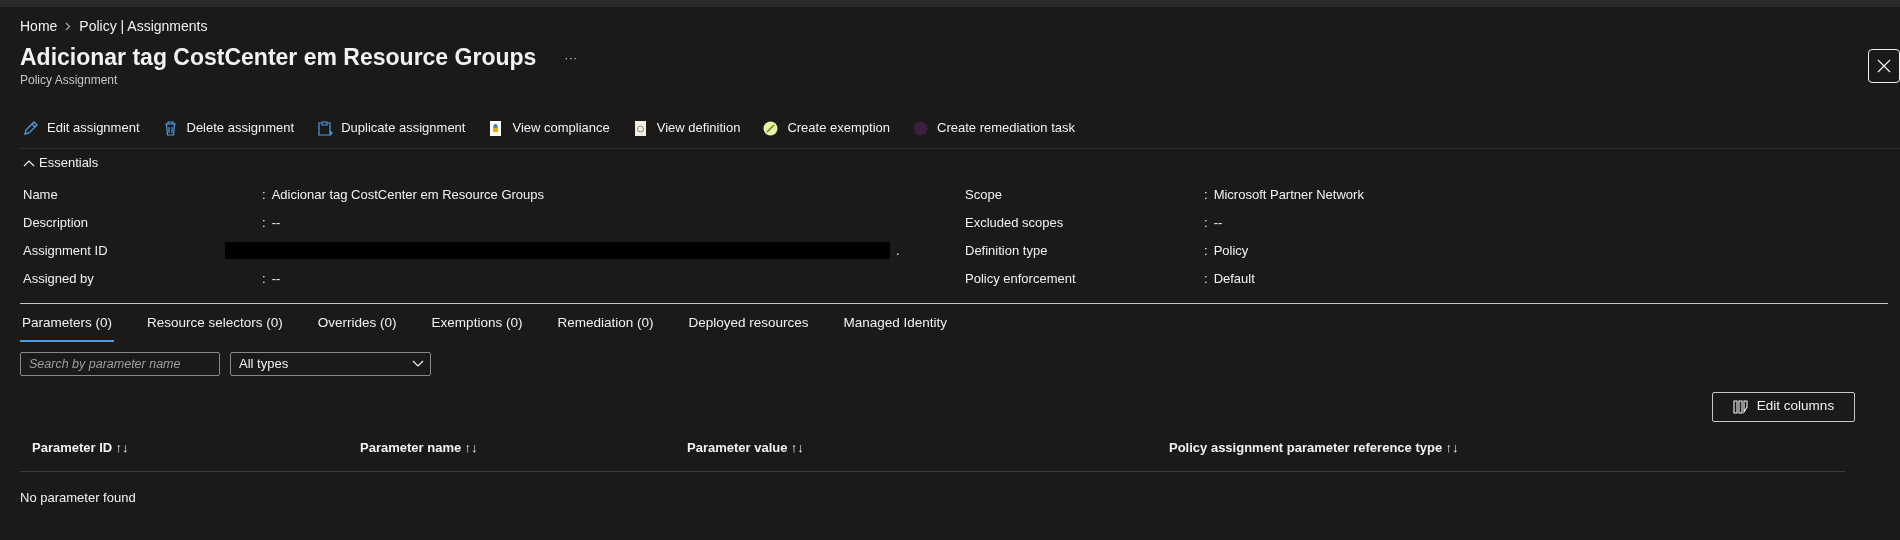  Describe the element at coordinates (69, 81) in the screenshot. I see `page-subtitle: Policy Assignment` at that location.